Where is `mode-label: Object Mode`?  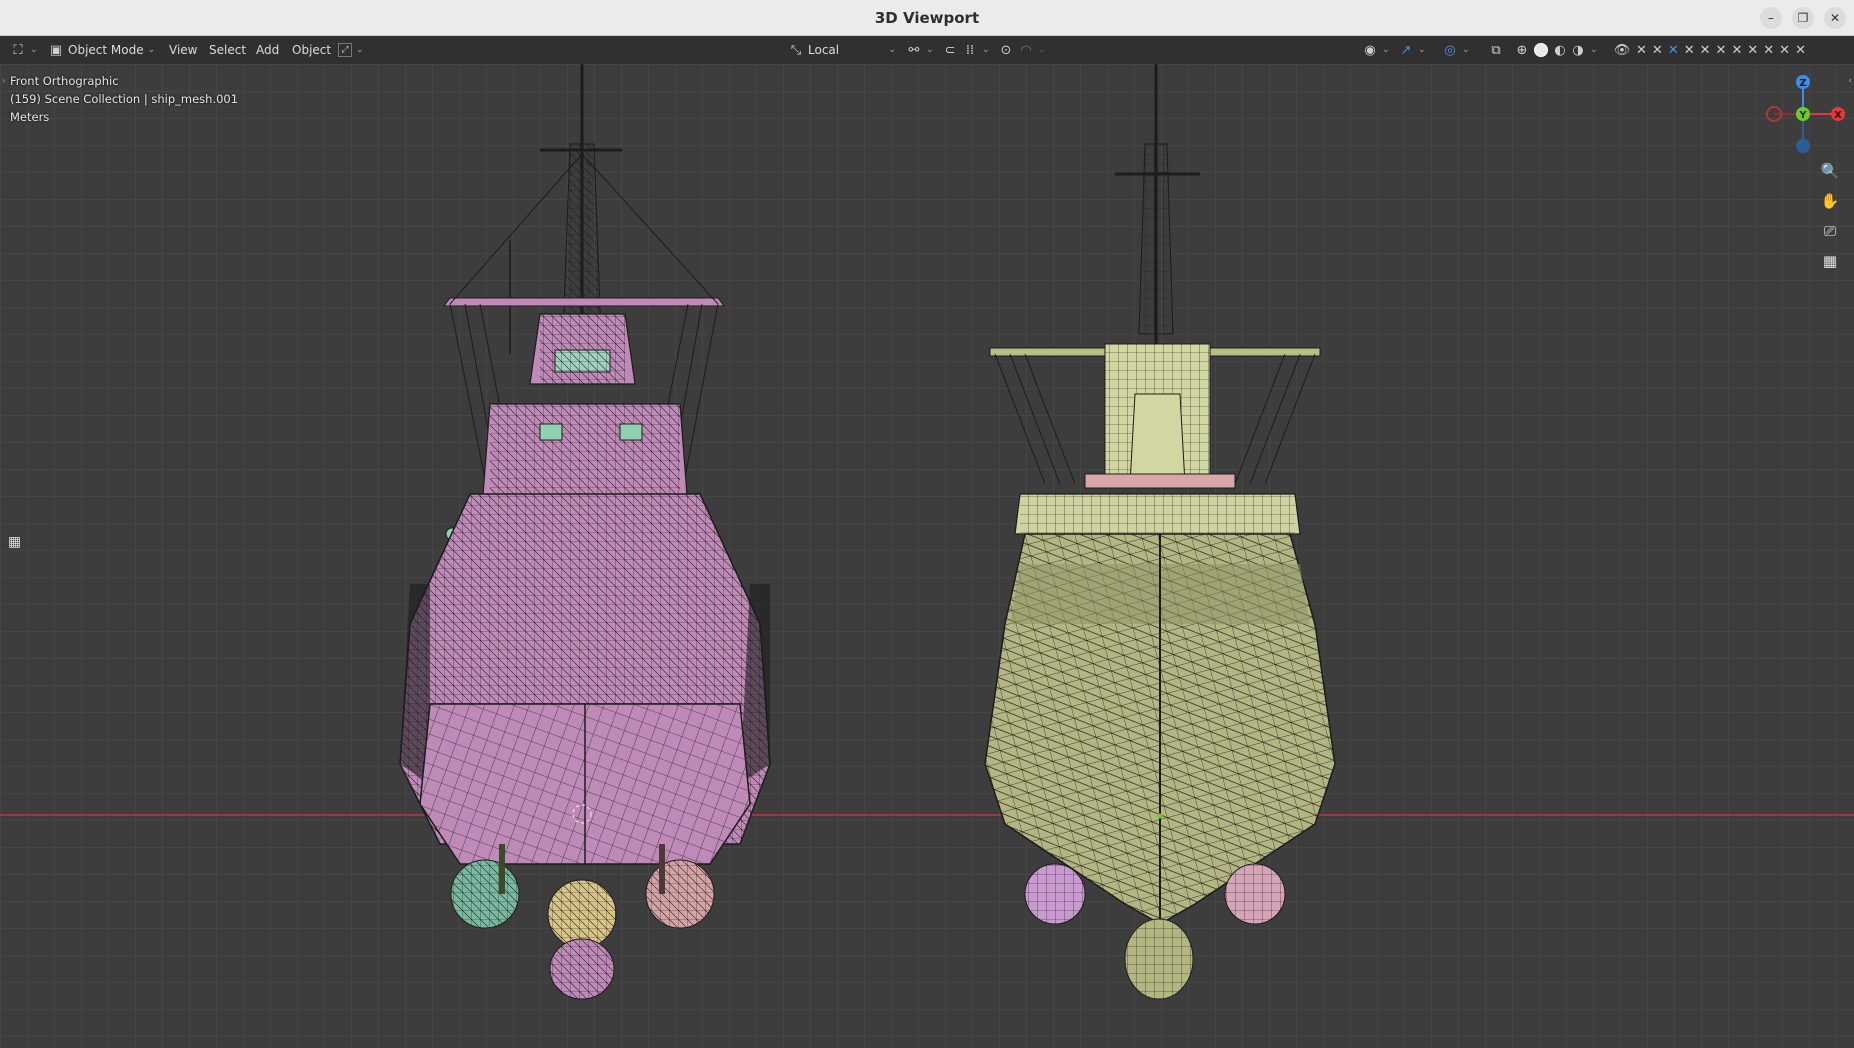 mode-label: Object Mode is located at coordinates (106, 50).